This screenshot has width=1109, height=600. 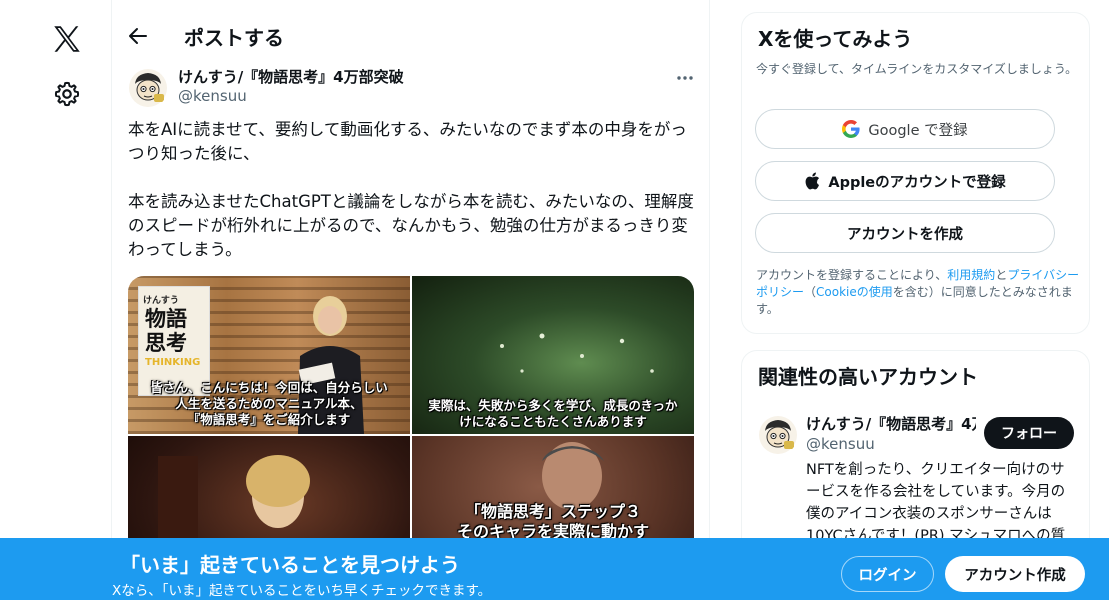 What do you see at coordinates (852, 275) in the screenshot?
I see `terms-prefix: アカウントを登録することにより、` at bounding box center [852, 275].